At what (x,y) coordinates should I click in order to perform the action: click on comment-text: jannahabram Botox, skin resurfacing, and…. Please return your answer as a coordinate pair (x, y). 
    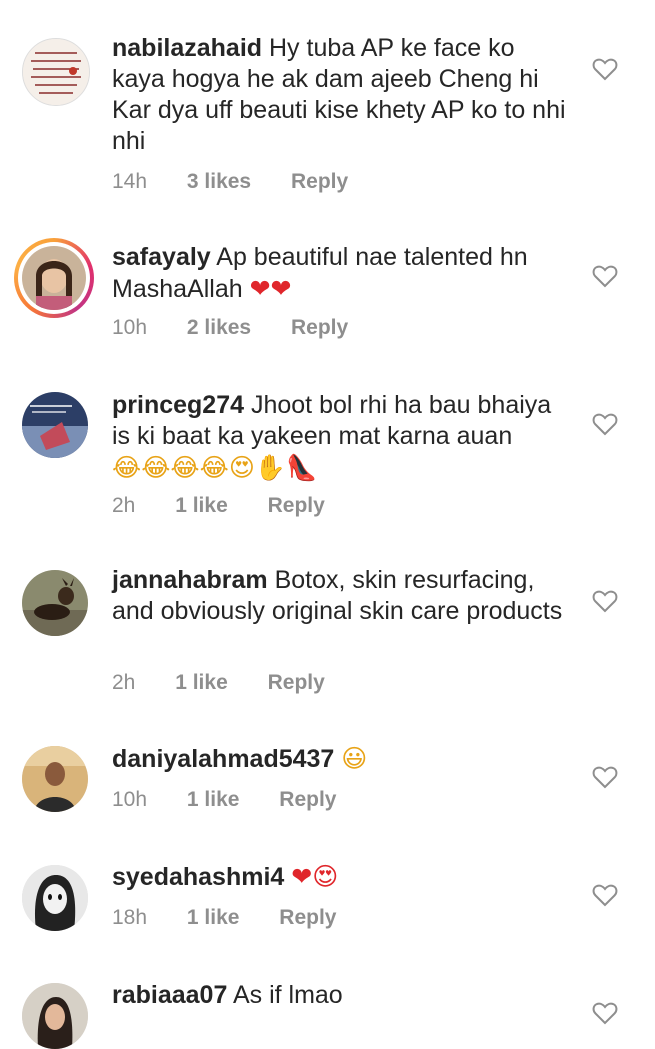
    Looking at the image, I should click on (342, 596).